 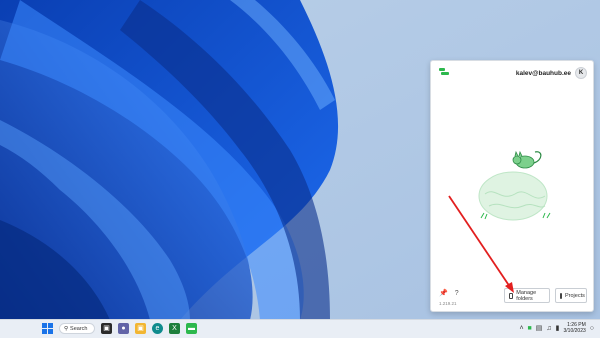 What do you see at coordinates (443, 294) in the screenshot?
I see `pin-icon: 📌` at bounding box center [443, 294].